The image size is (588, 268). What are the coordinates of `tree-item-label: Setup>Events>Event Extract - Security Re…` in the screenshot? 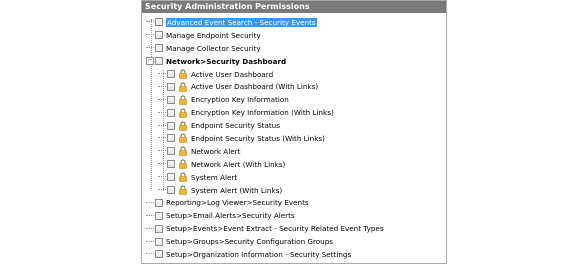 It's located at (275, 229).